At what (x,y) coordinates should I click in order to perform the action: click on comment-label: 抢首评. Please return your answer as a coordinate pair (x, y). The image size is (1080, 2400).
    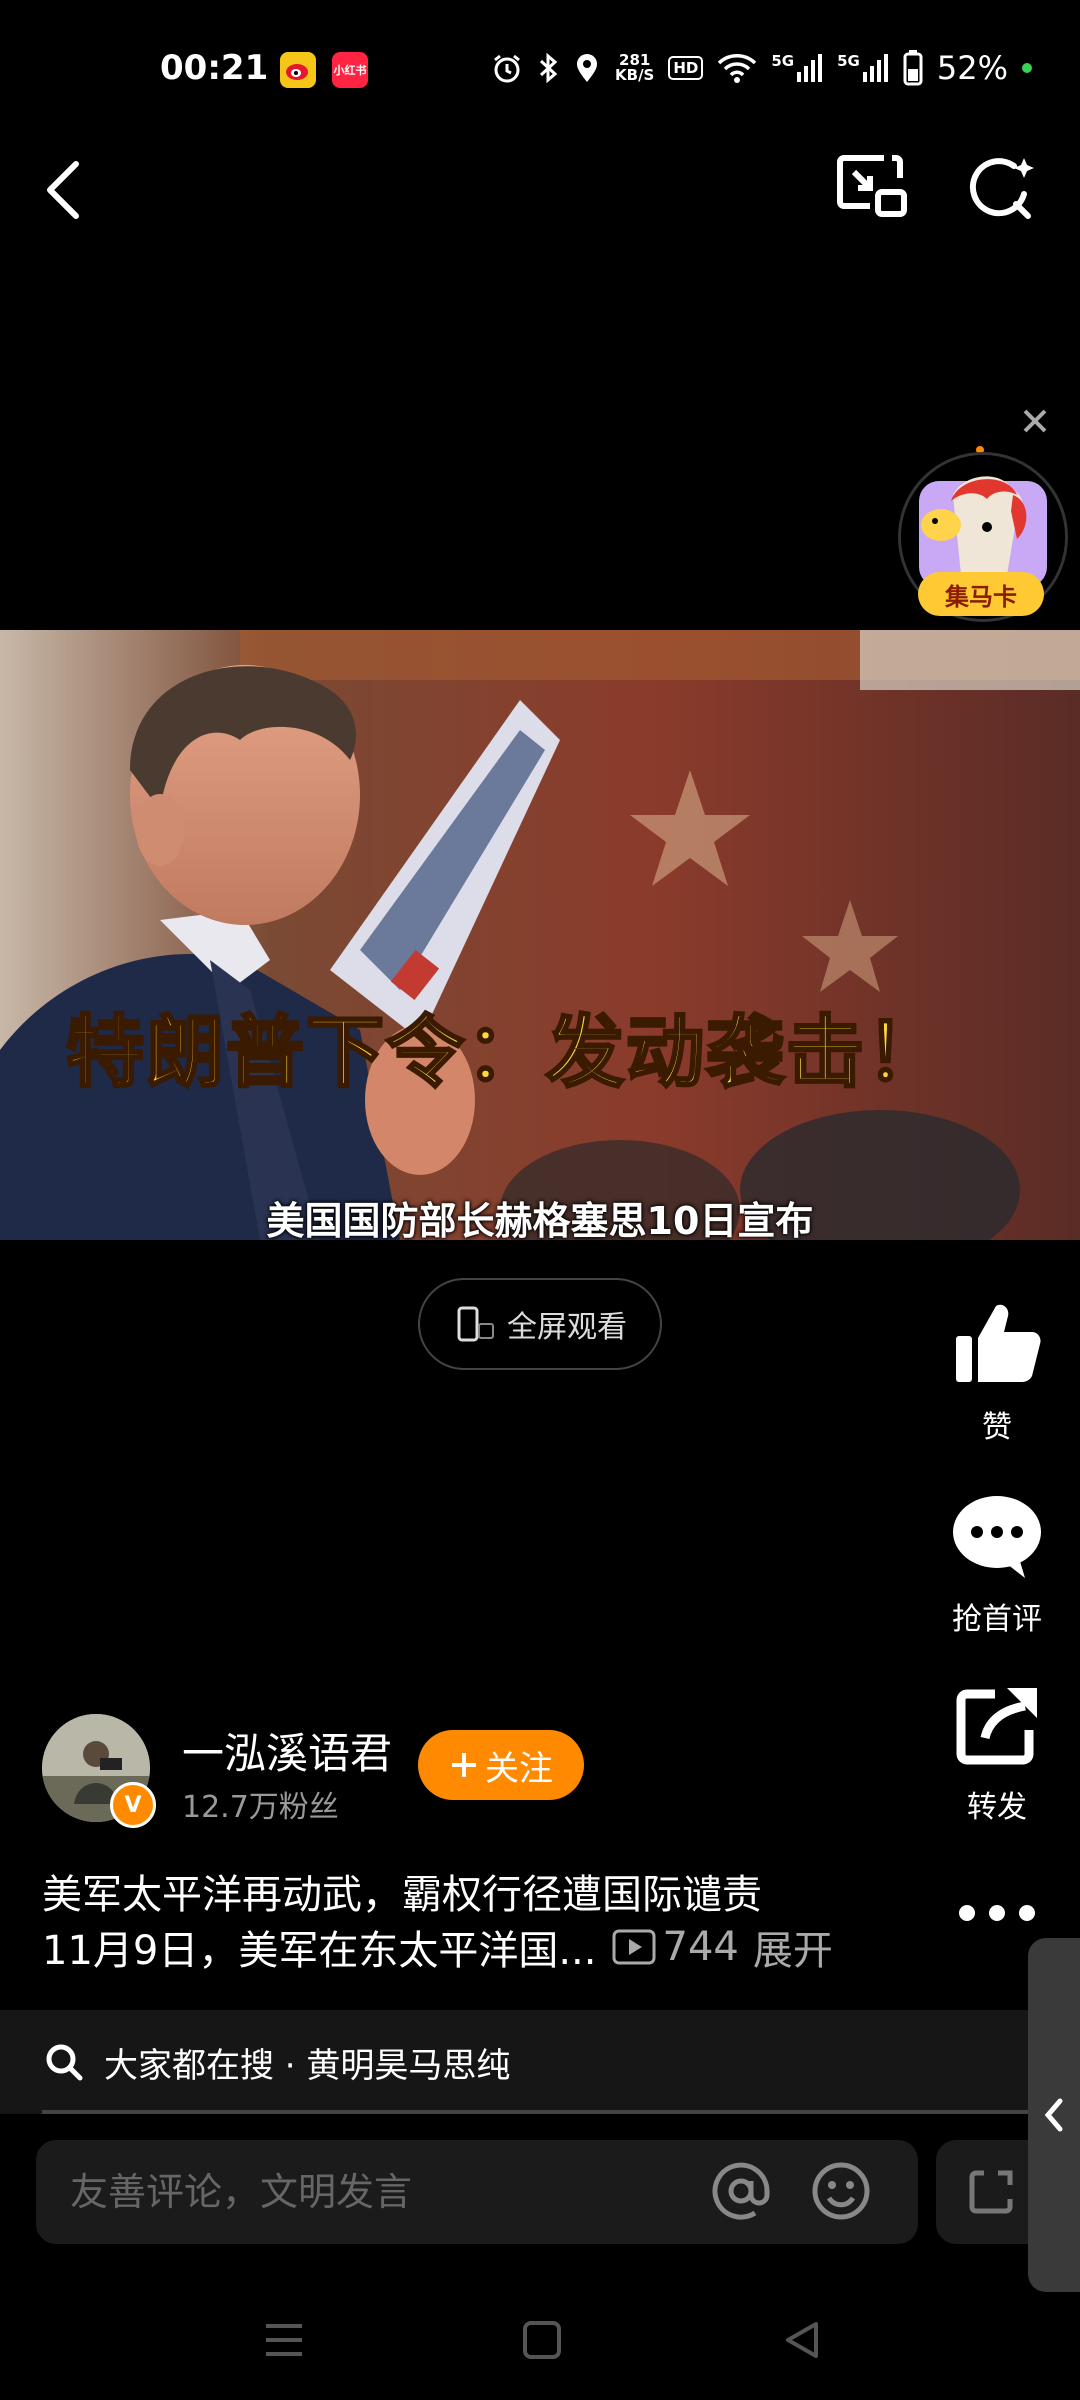
    Looking at the image, I should click on (997, 1619).